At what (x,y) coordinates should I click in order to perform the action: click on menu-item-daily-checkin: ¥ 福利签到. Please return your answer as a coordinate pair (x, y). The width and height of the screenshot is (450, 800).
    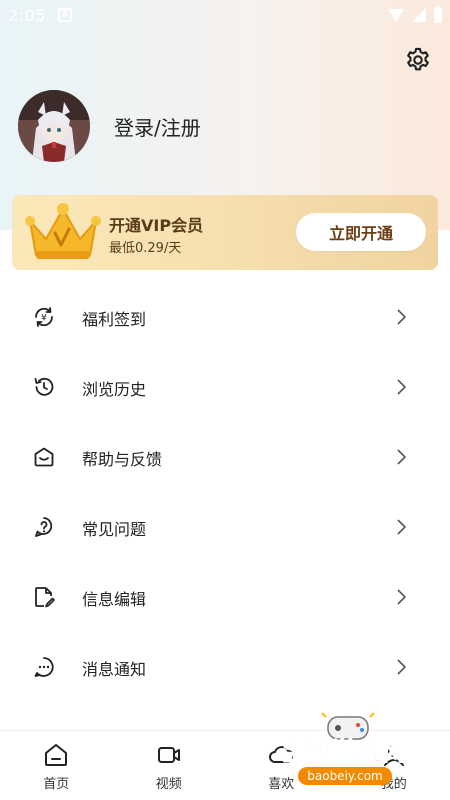
    Looking at the image, I should click on (225, 317).